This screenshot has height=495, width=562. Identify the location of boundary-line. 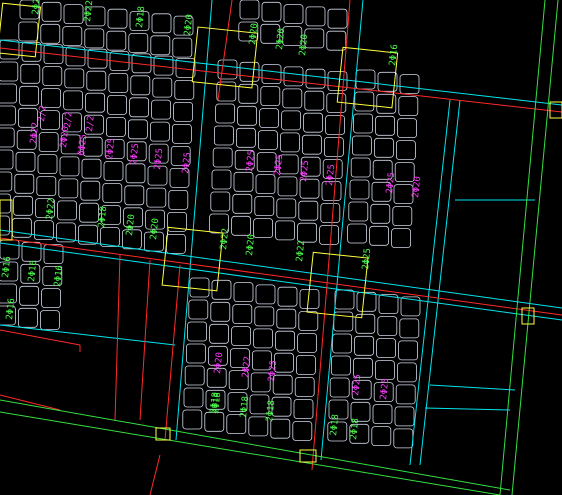
(535, 247).